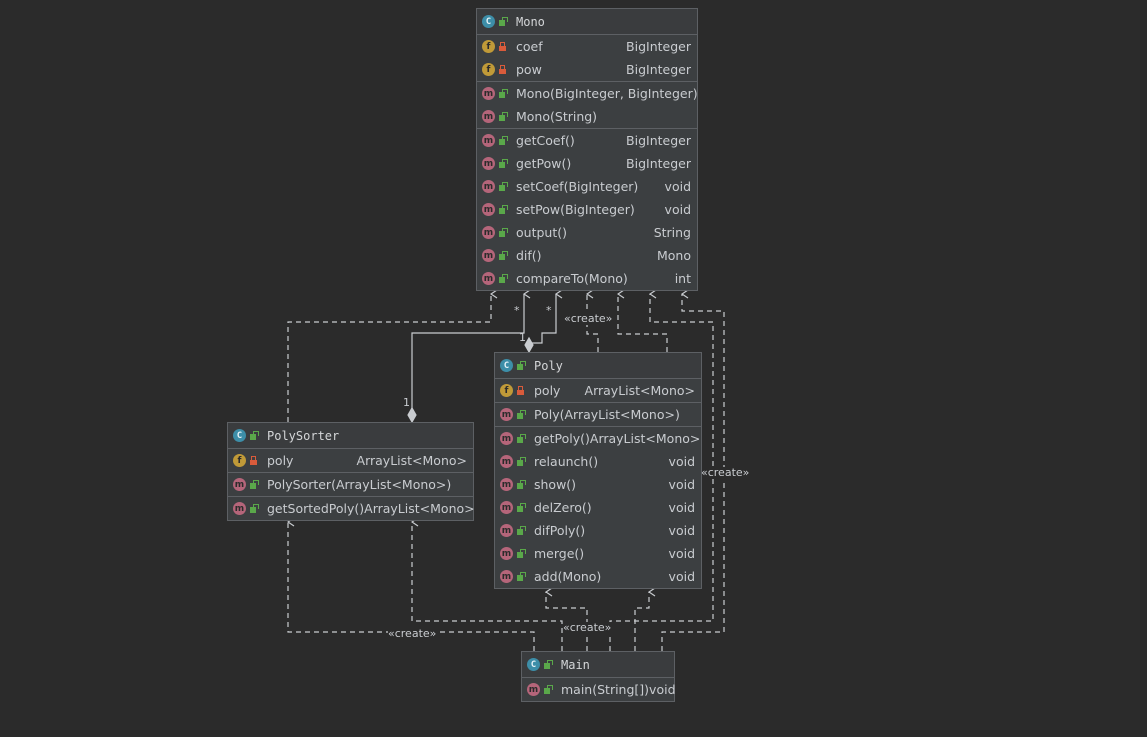  What do you see at coordinates (557, 116) in the screenshot?
I see `constructor-name: Mono(String)` at bounding box center [557, 116].